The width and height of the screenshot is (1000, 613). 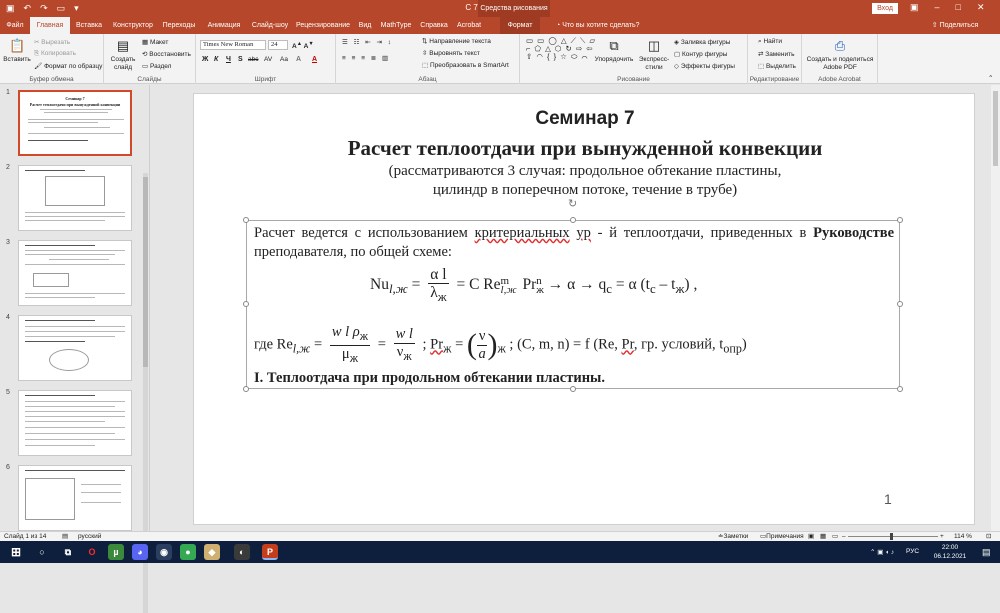 I want to click on reset-button: ⟲ Восстановить, so click(x=166, y=54).